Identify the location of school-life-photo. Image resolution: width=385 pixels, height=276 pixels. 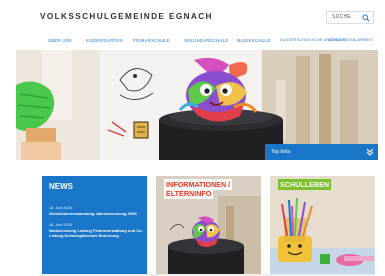
(322, 226).